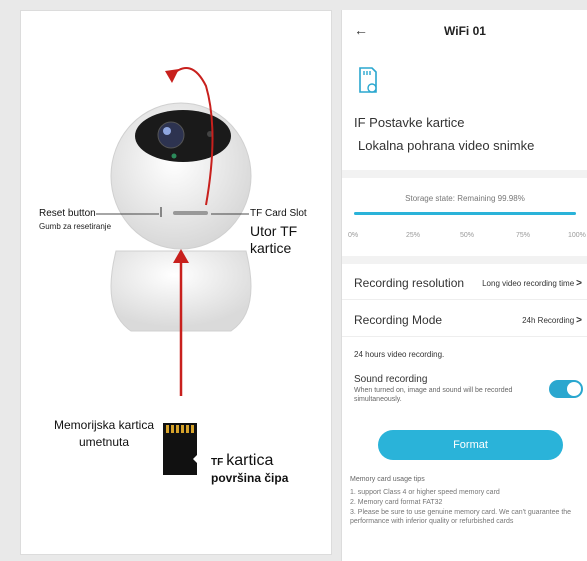 This screenshot has width=587, height=561. What do you see at coordinates (171, 135) in the screenshot?
I see `camera-lens` at bounding box center [171, 135].